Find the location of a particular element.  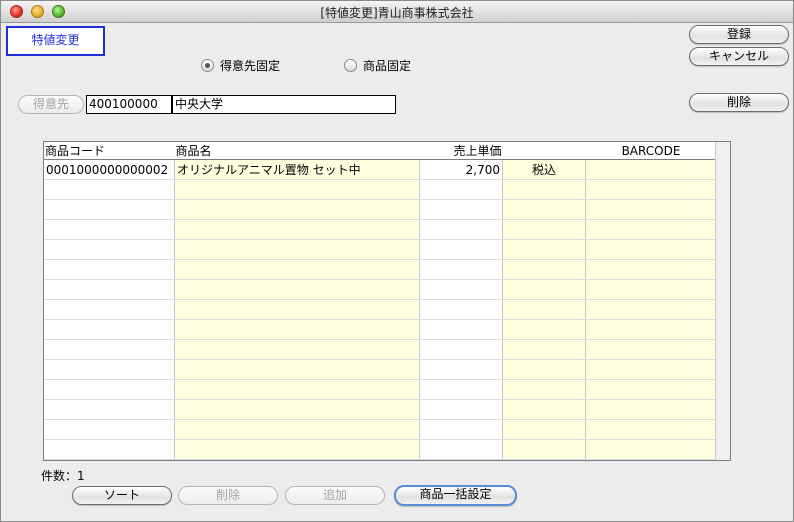

cell-tax: 税込 is located at coordinates (544, 169).